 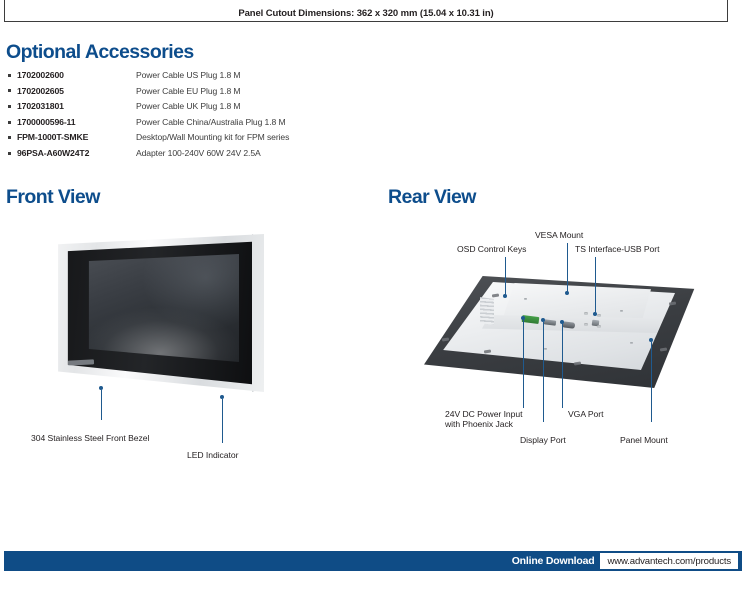 I want to click on osd-control-keys, so click(x=487, y=311).